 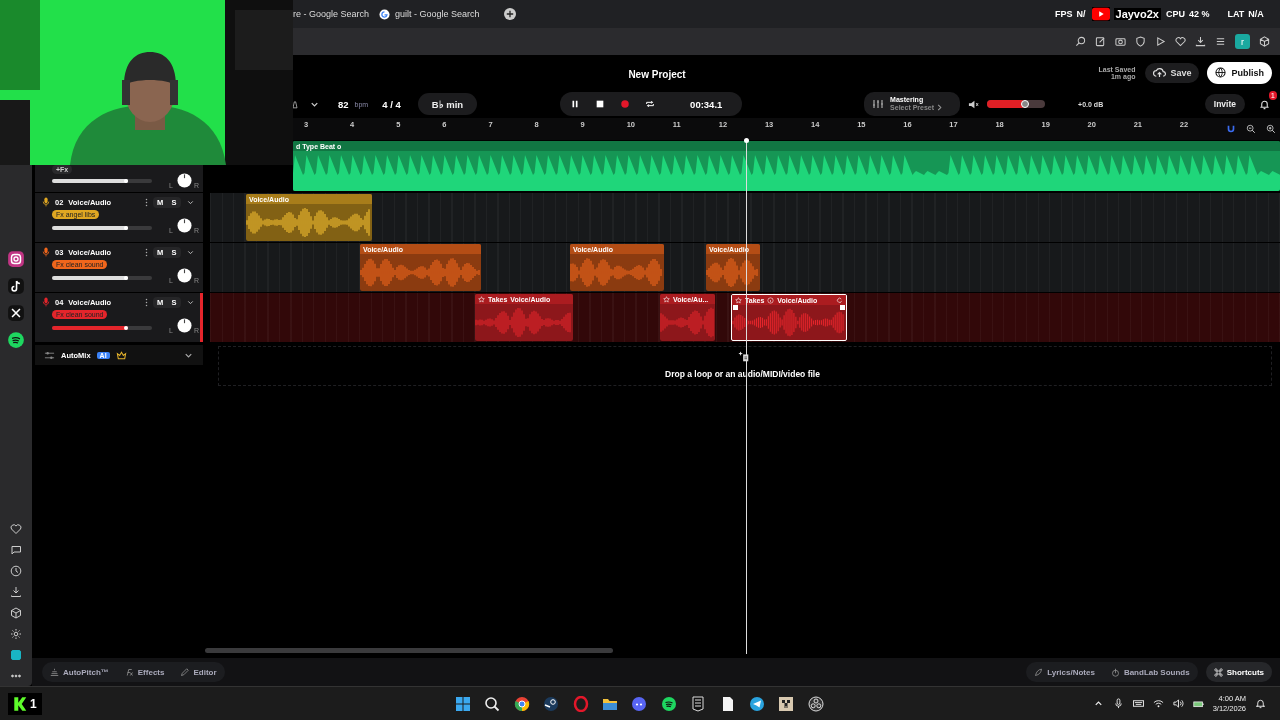 What do you see at coordinates (1081, 14) in the screenshot?
I see `fps-value: N/` at bounding box center [1081, 14].